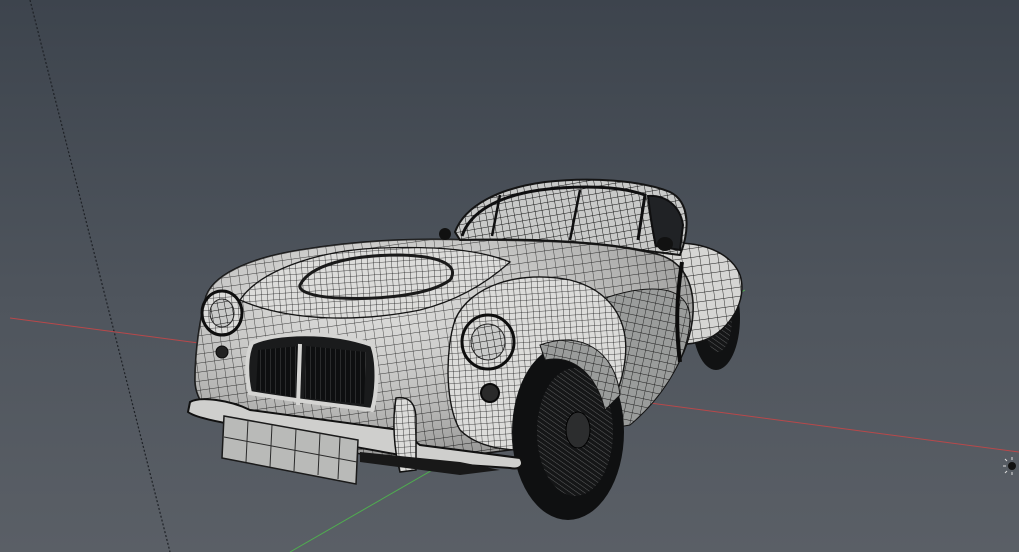 Image resolution: width=1019 pixels, height=552 pixels. I want to click on camera-frustum-line, so click(100, 276).